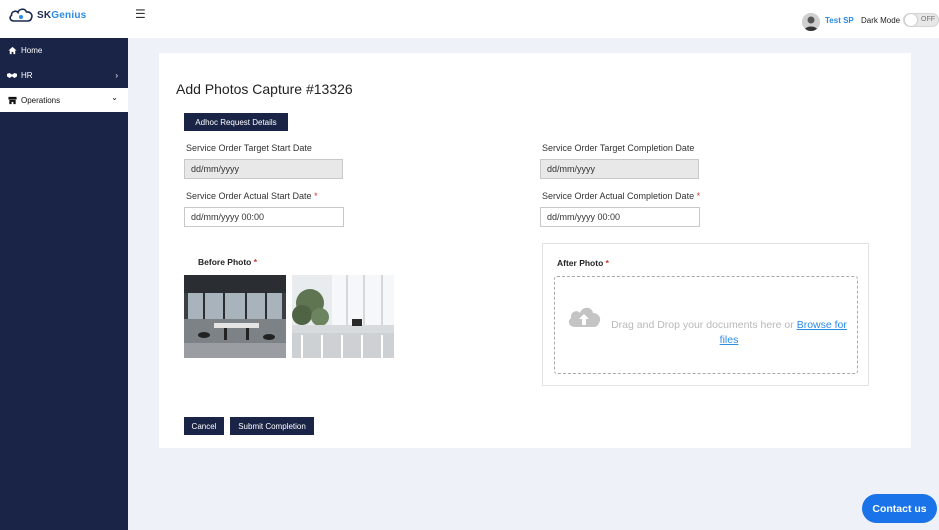 This screenshot has height=530, width=939. I want to click on target-start-label: Service Order Target Start Date, so click(249, 148).